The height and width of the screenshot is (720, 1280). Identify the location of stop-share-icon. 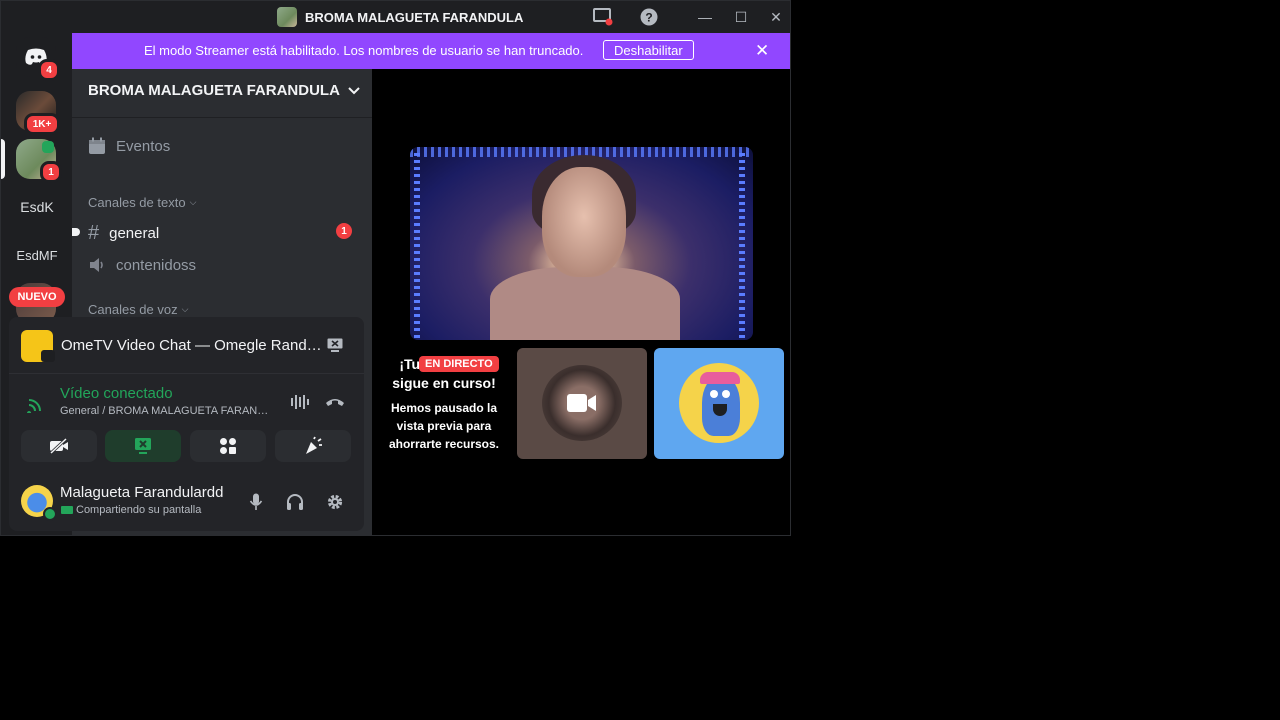
(143, 446).